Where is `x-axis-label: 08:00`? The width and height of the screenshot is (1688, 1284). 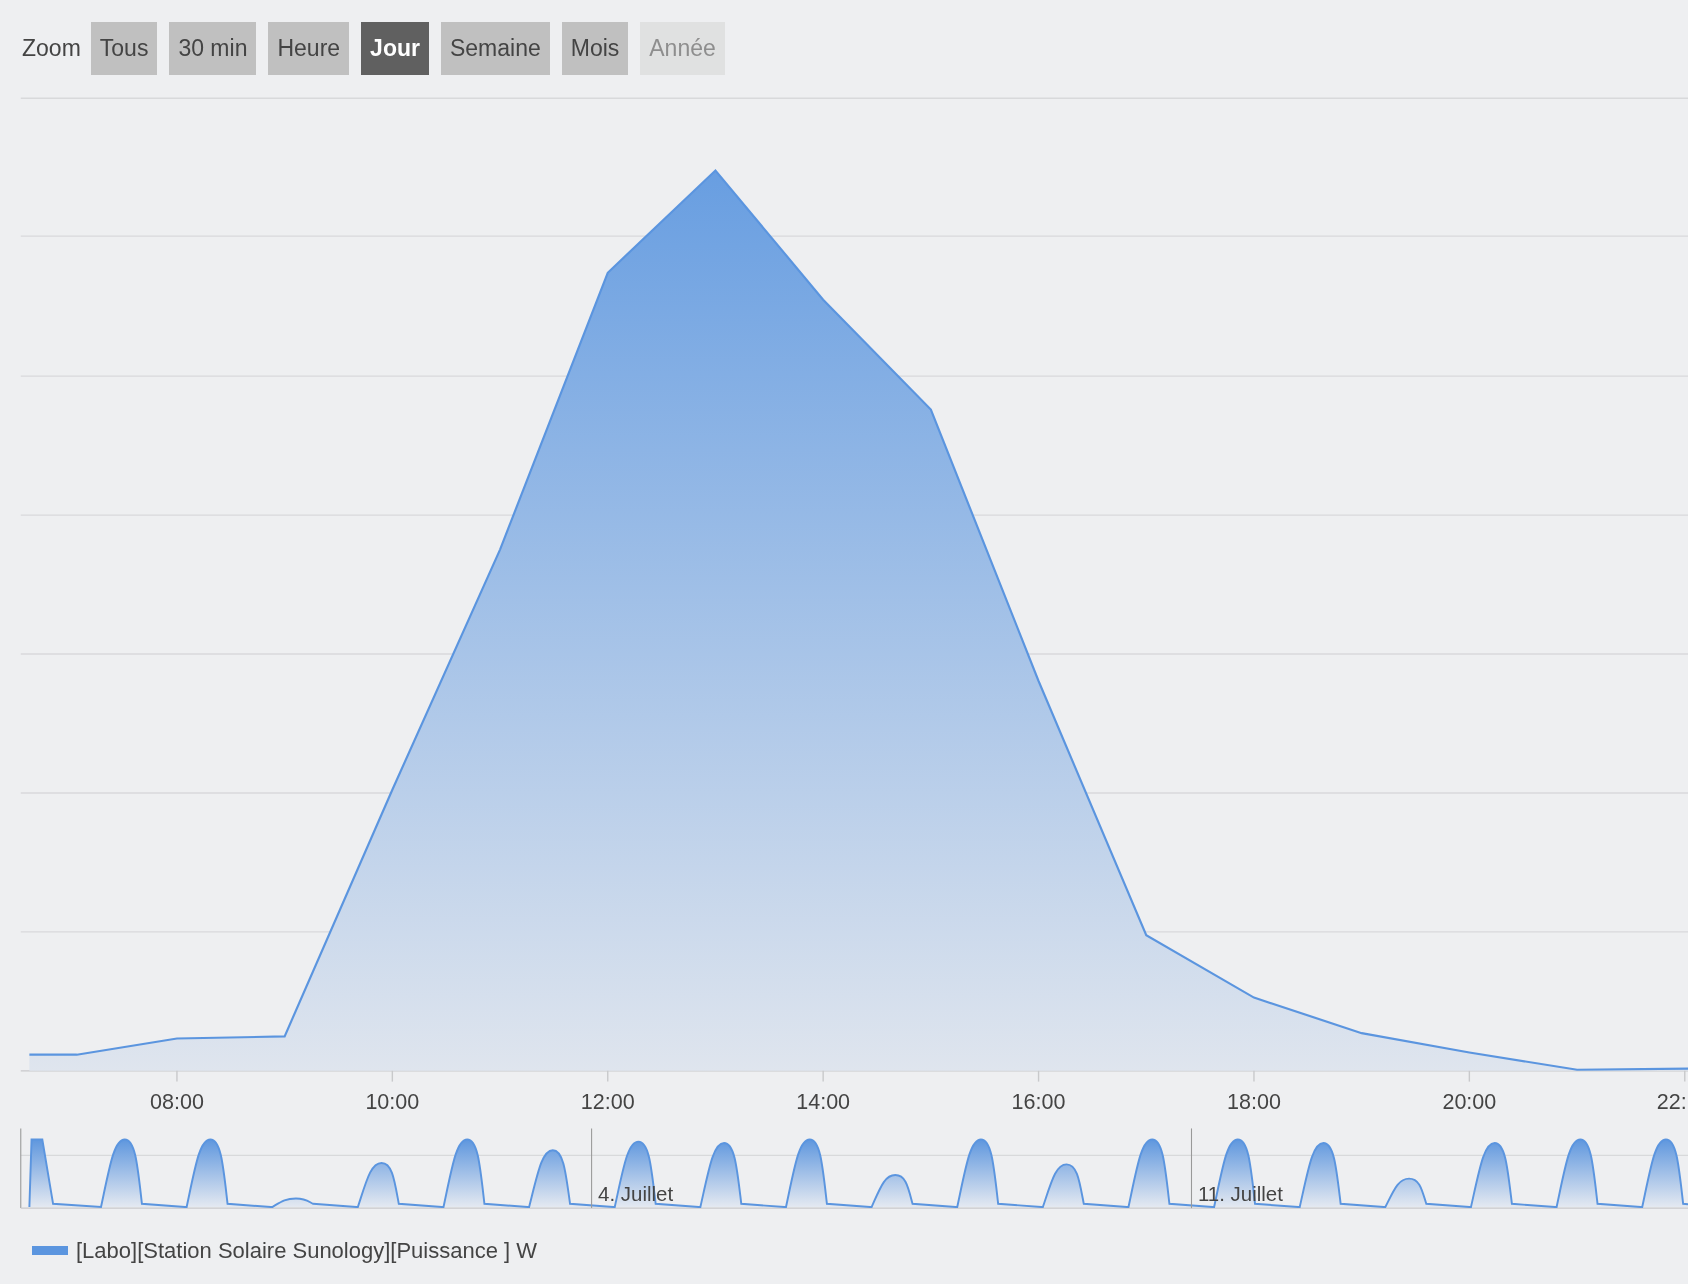 x-axis-label: 08:00 is located at coordinates (177, 1101).